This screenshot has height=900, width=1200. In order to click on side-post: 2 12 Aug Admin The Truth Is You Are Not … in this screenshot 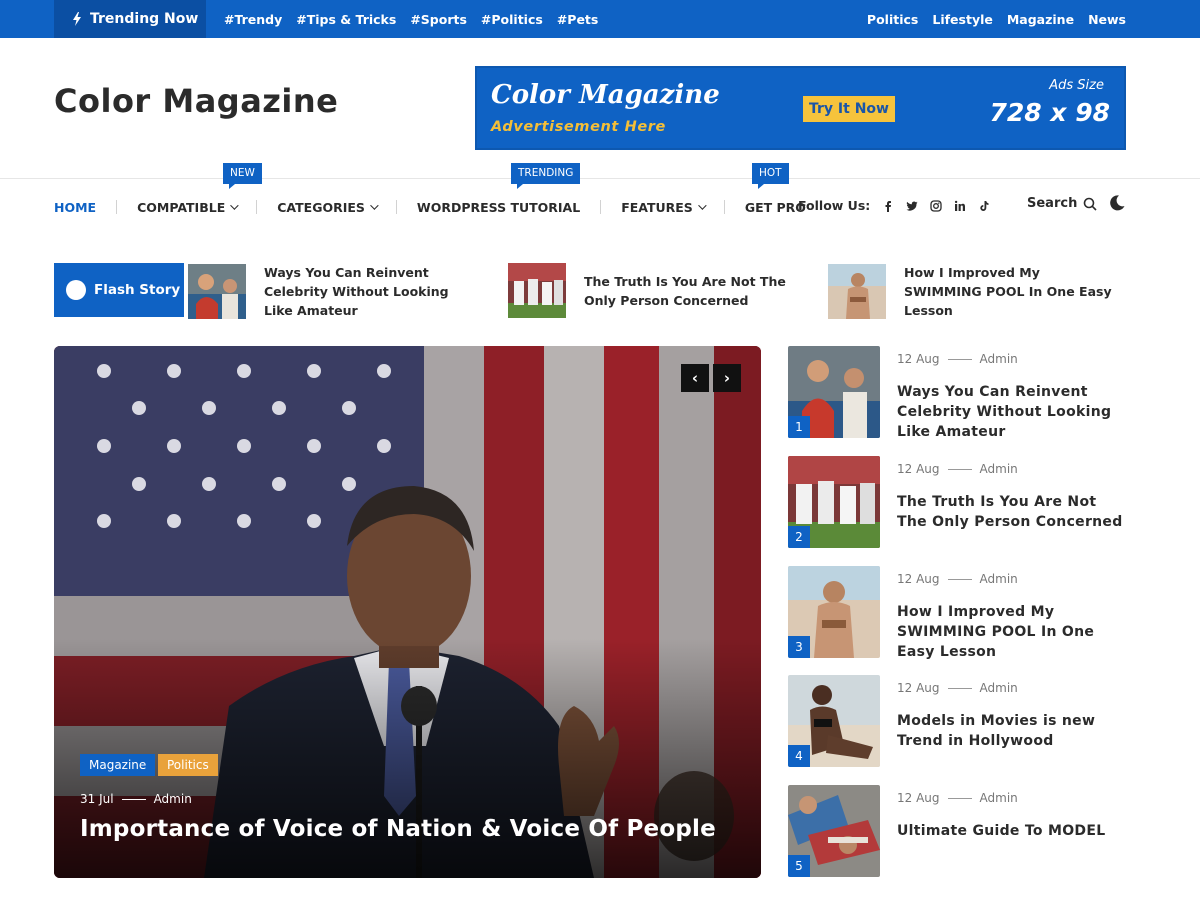, I will do `click(957, 502)`.